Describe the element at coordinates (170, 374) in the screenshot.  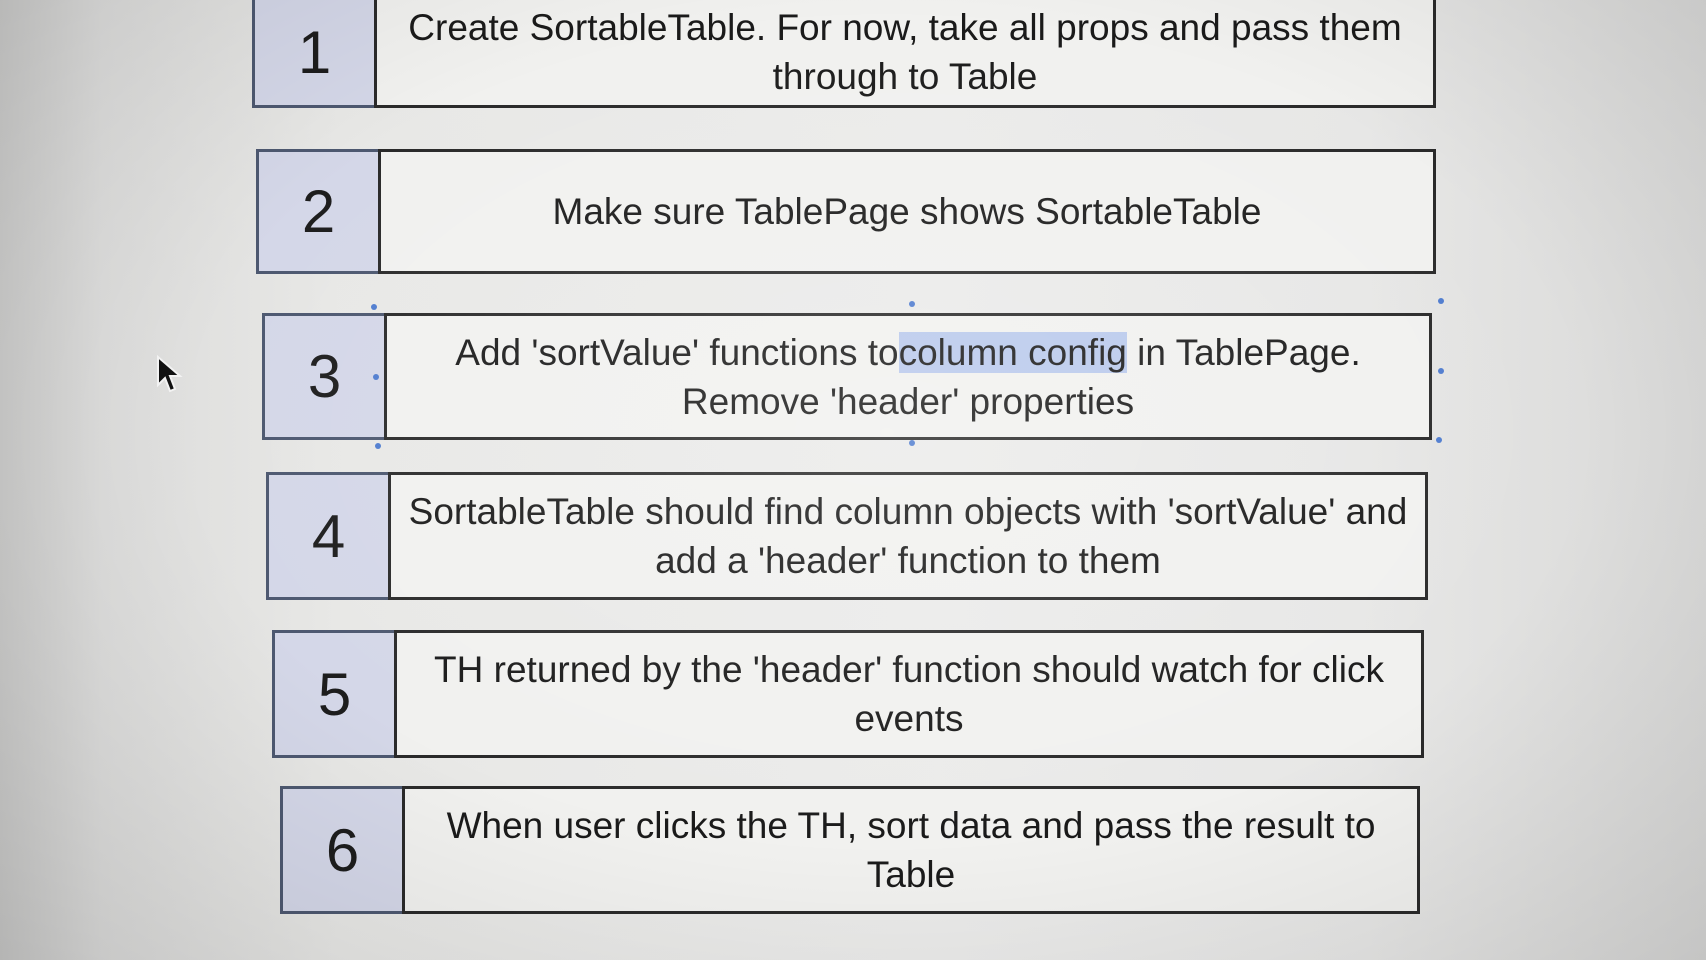
I see `mouse-pointer-icon` at that location.